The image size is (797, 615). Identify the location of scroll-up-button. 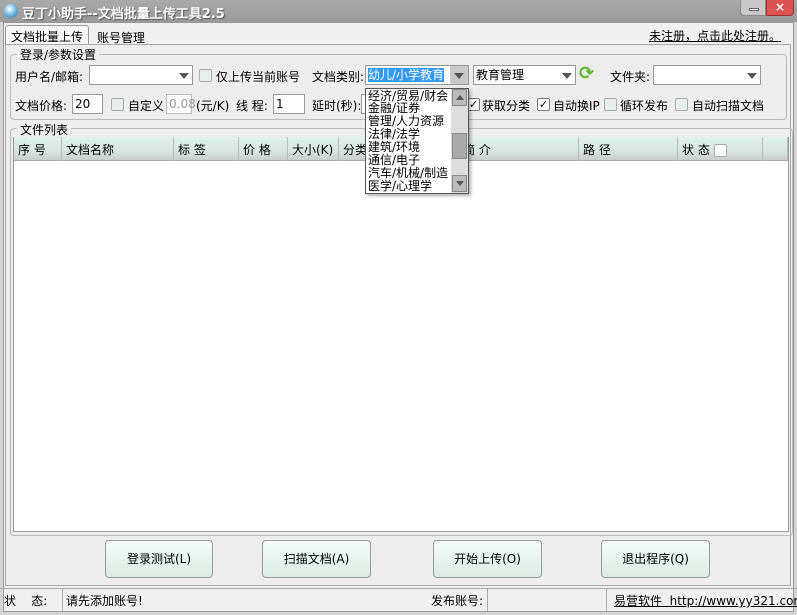
(459, 97).